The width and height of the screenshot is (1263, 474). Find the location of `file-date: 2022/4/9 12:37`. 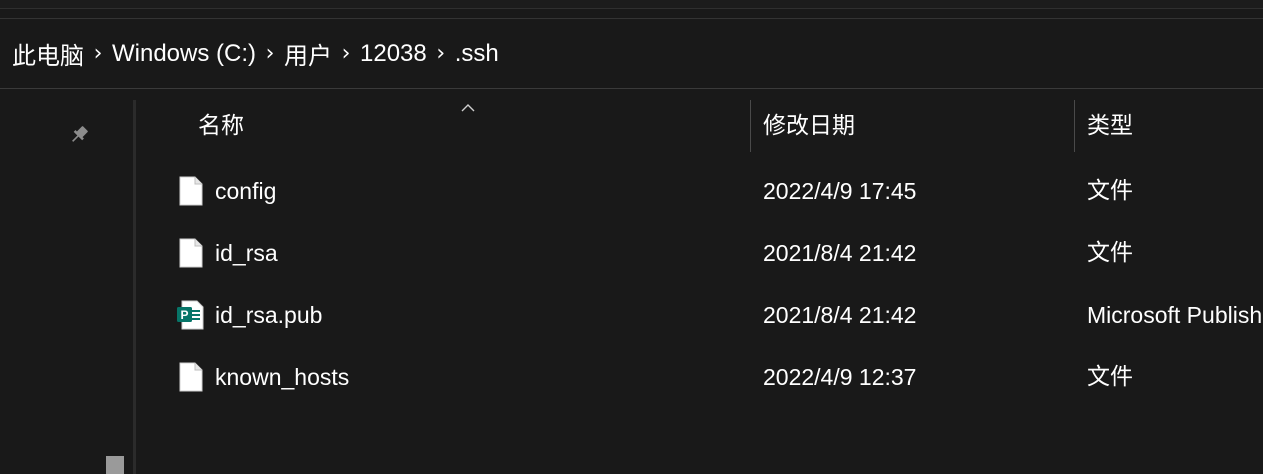

file-date: 2022/4/9 12:37 is located at coordinates (840, 377).